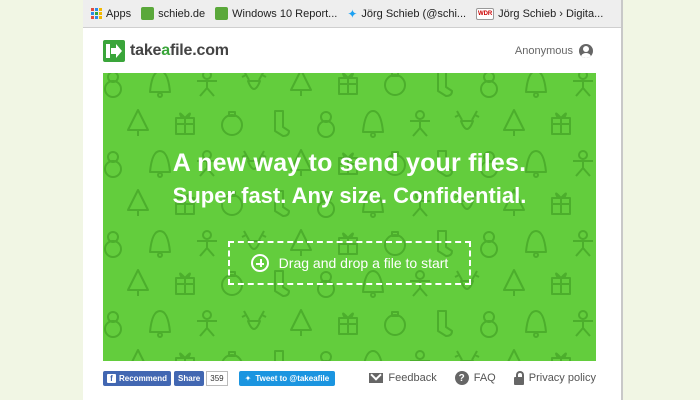 The height and width of the screenshot is (400, 700). Describe the element at coordinates (182, 13) in the screenshot. I see `bookmark-label: schieb.de` at that location.